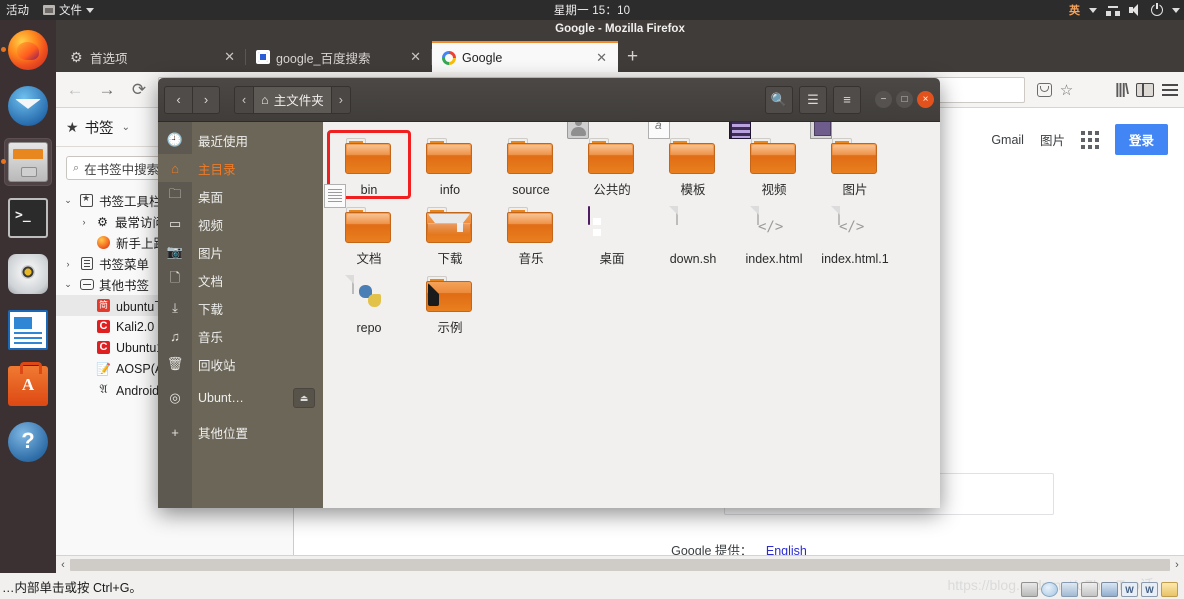 This screenshot has height=599, width=1184. I want to click on file-item-index-html-1: </> index.html.1, so click(855, 233).